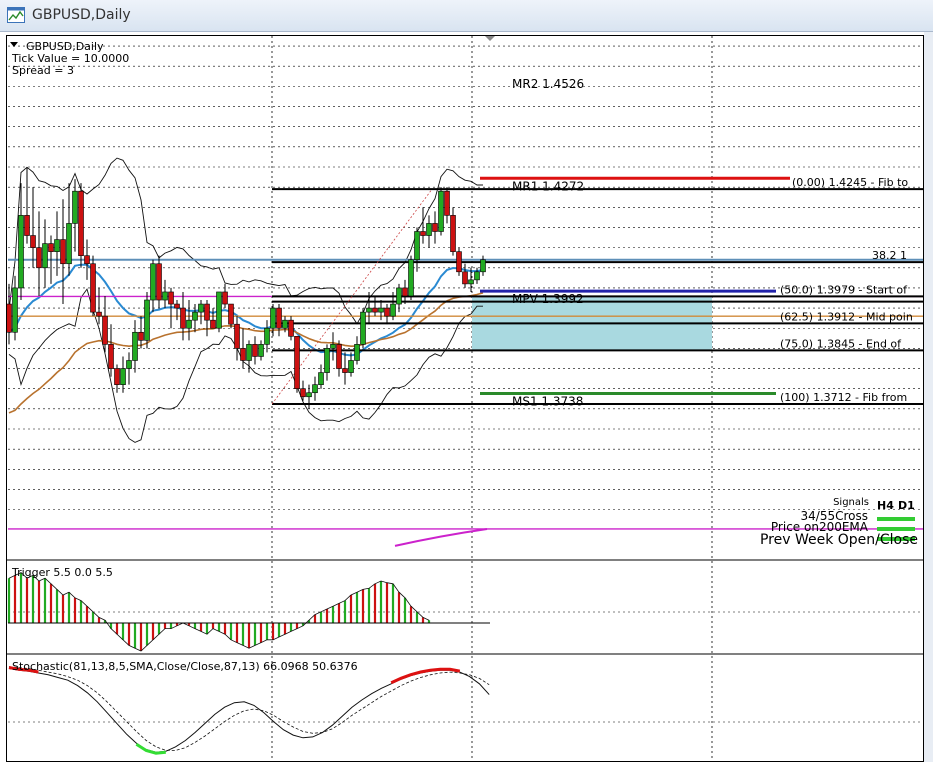  I want to click on level-label-ms1: MS1 1.3738, so click(547, 402).